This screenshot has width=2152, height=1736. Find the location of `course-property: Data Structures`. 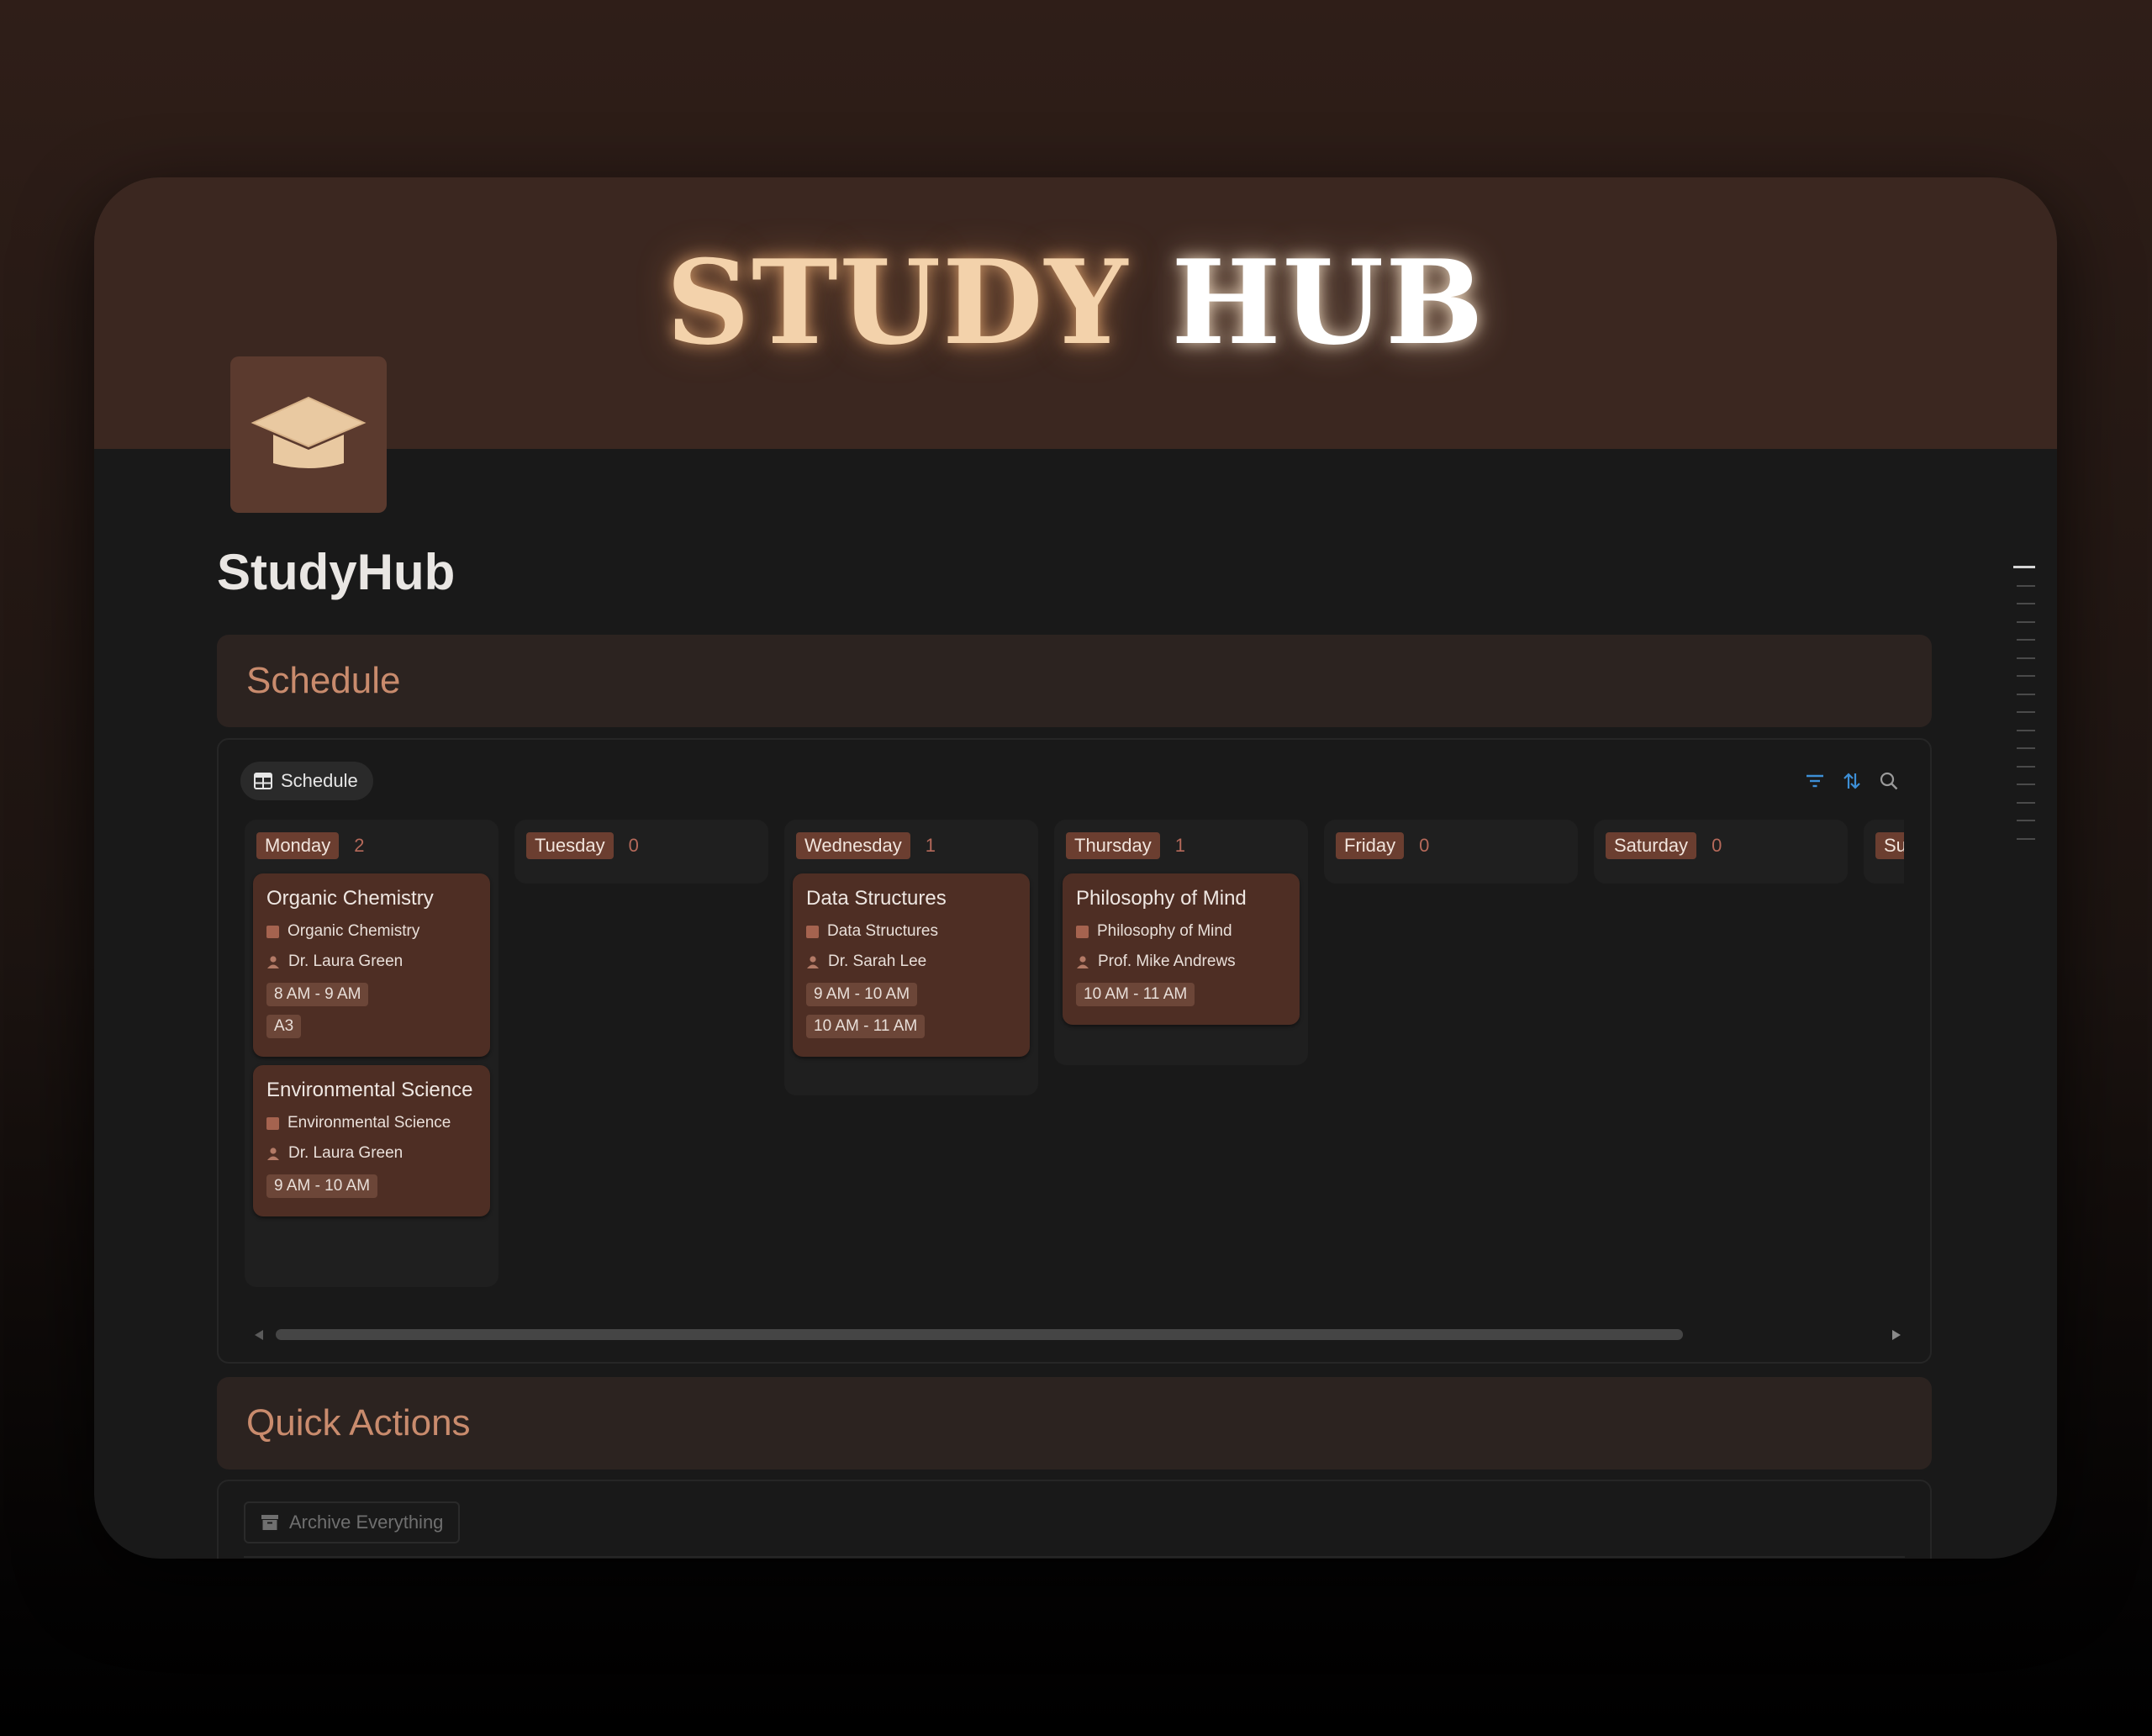

course-property: Data Structures is located at coordinates (911, 931).